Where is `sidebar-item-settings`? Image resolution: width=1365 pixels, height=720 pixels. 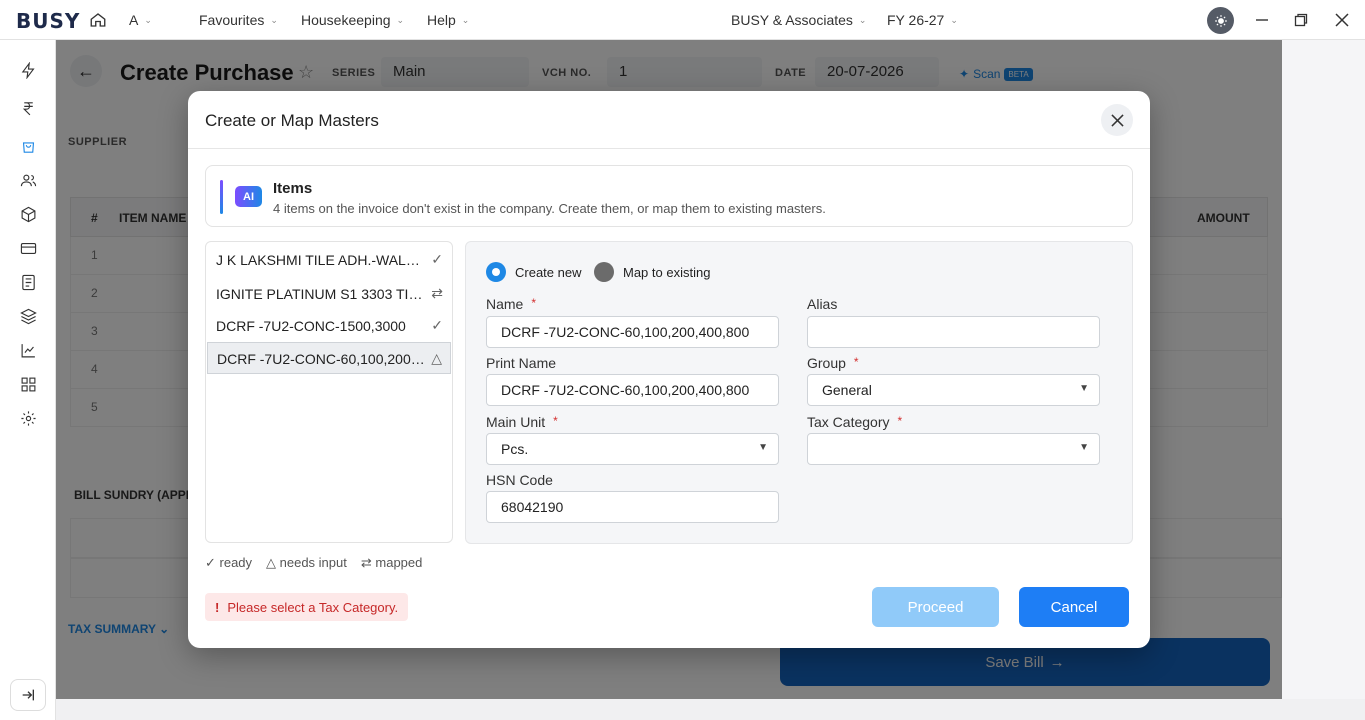
sidebar-item-settings is located at coordinates (28, 418).